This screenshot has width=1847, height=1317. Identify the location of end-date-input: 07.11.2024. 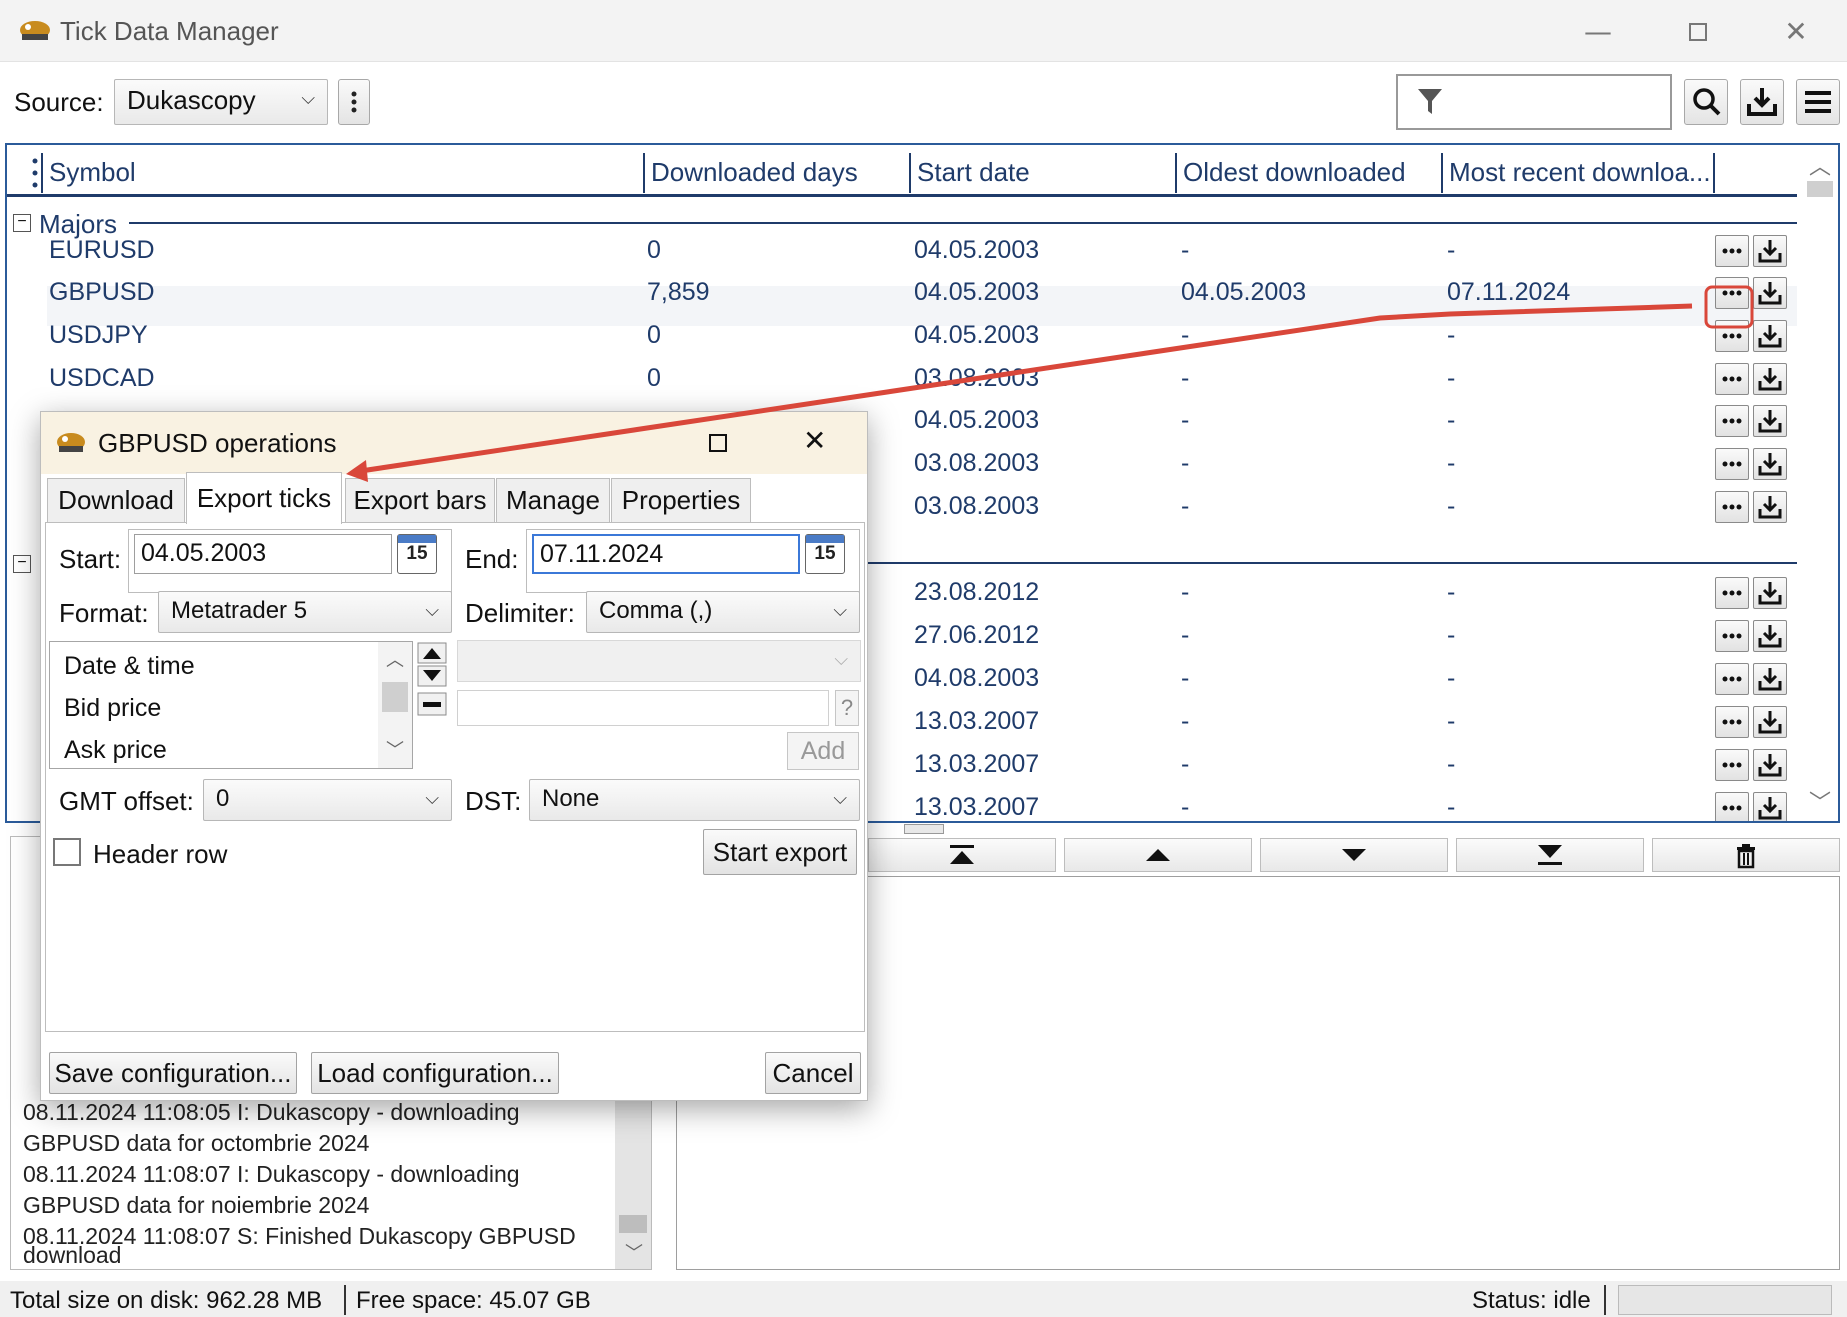
(666, 554).